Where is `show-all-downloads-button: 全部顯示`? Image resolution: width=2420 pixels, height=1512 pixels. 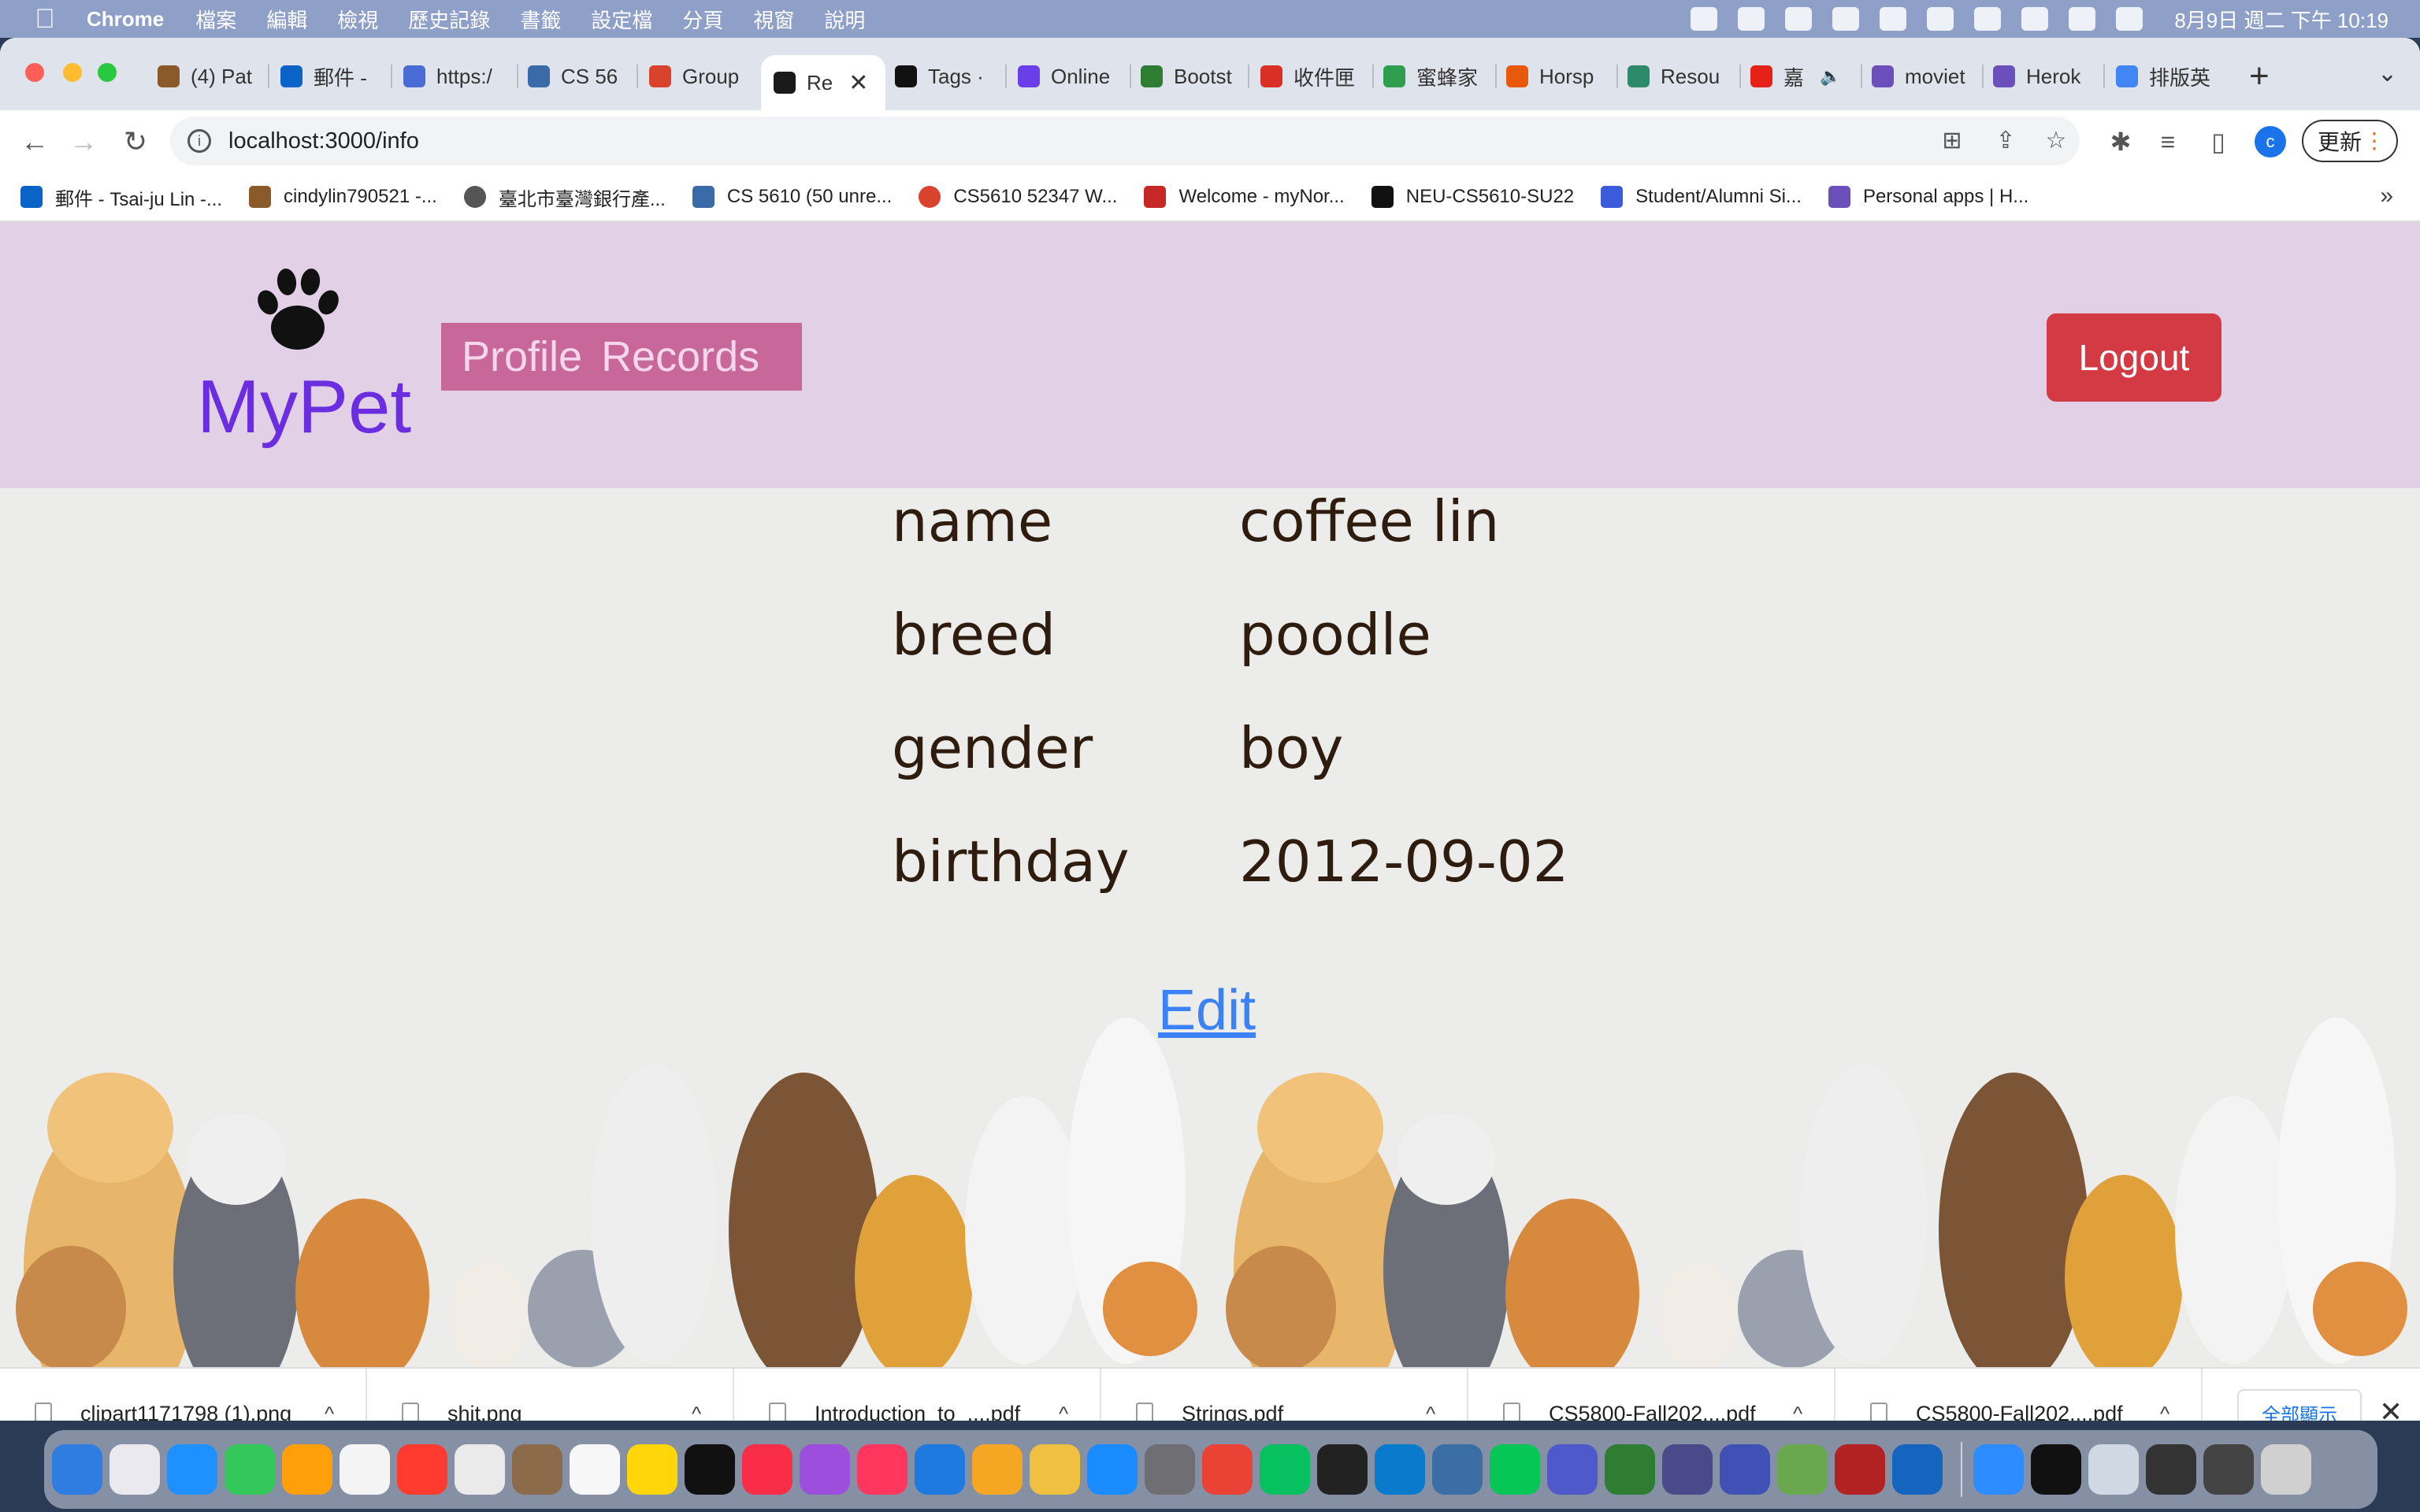
show-all-downloads-button: 全部顯示 is located at coordinates (2299, 1405).